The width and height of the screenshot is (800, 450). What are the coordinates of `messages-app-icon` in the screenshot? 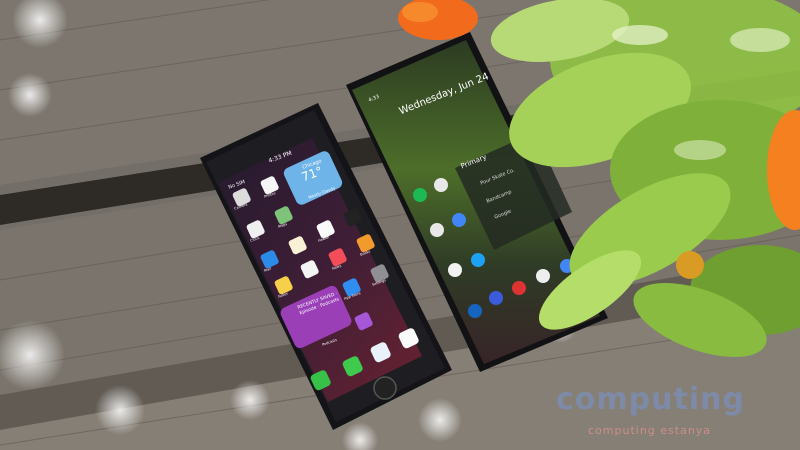 It's located at (496, 298).